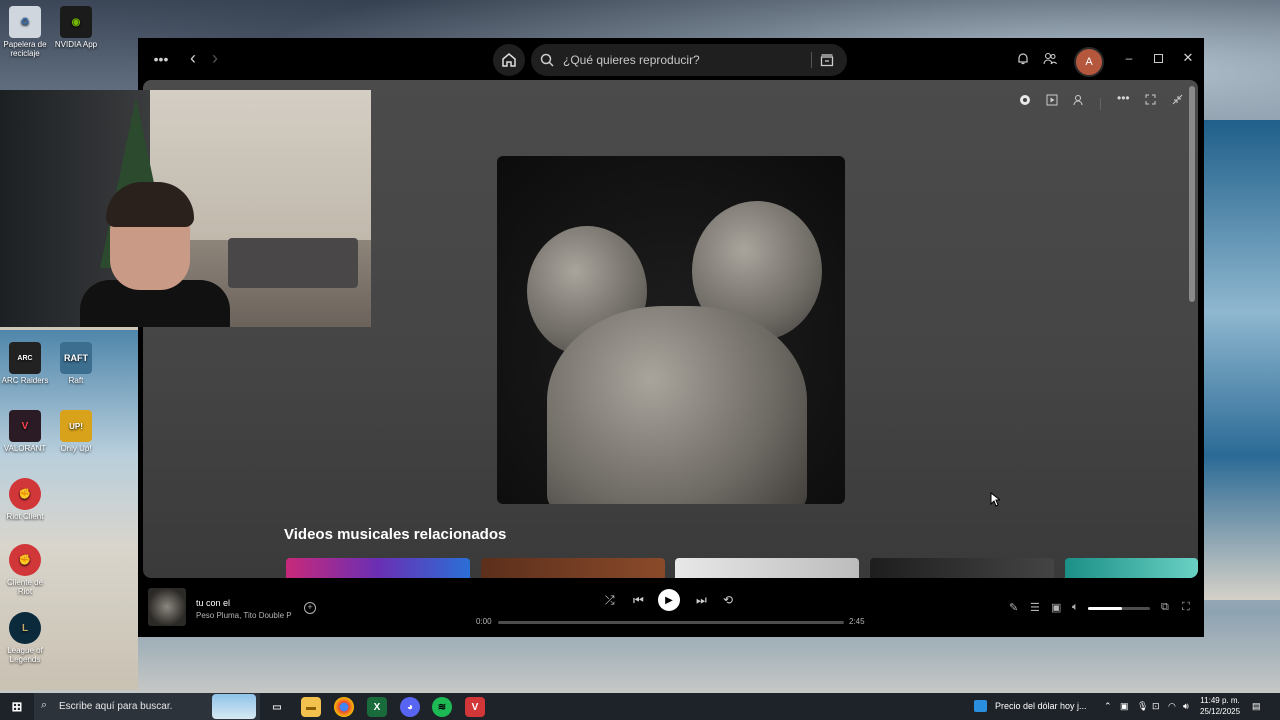 This screenshot has height=720, width=1280. Describe the element at coordinates (1240, 360) in the screenshot. I see `wallpaper-wave` at that location.